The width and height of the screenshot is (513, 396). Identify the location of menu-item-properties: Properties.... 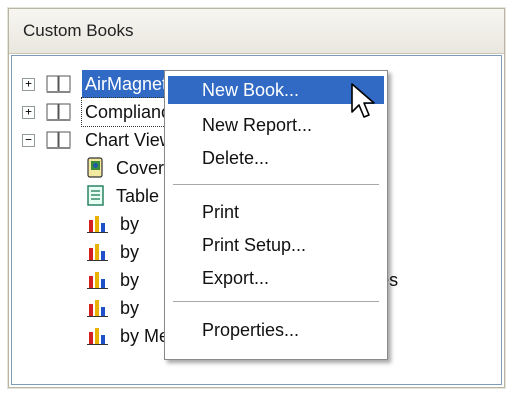
(276, 330).